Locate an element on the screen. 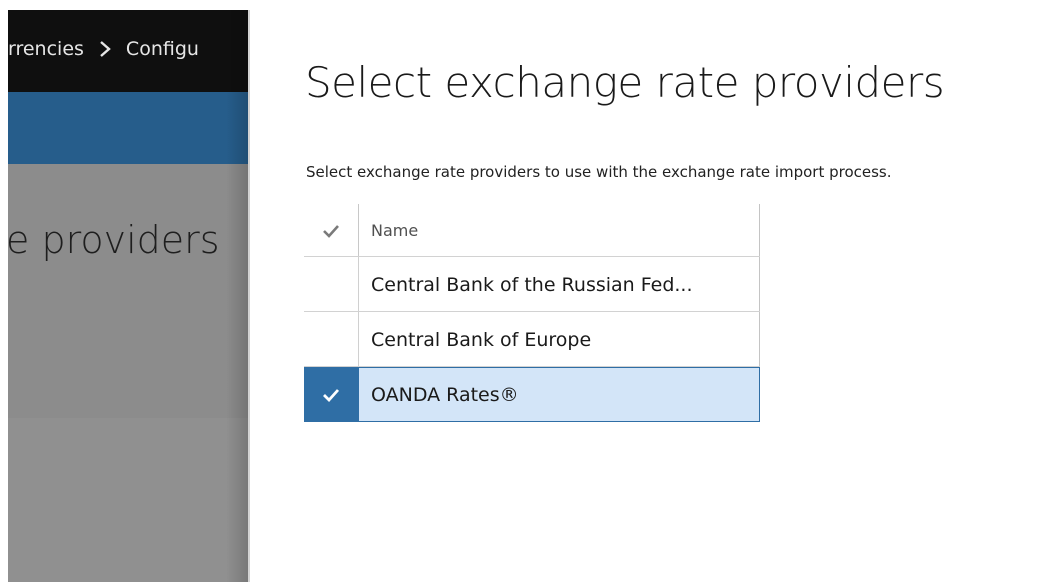  provider-name: OANDA Rates® is located at coordinates (559, 394).